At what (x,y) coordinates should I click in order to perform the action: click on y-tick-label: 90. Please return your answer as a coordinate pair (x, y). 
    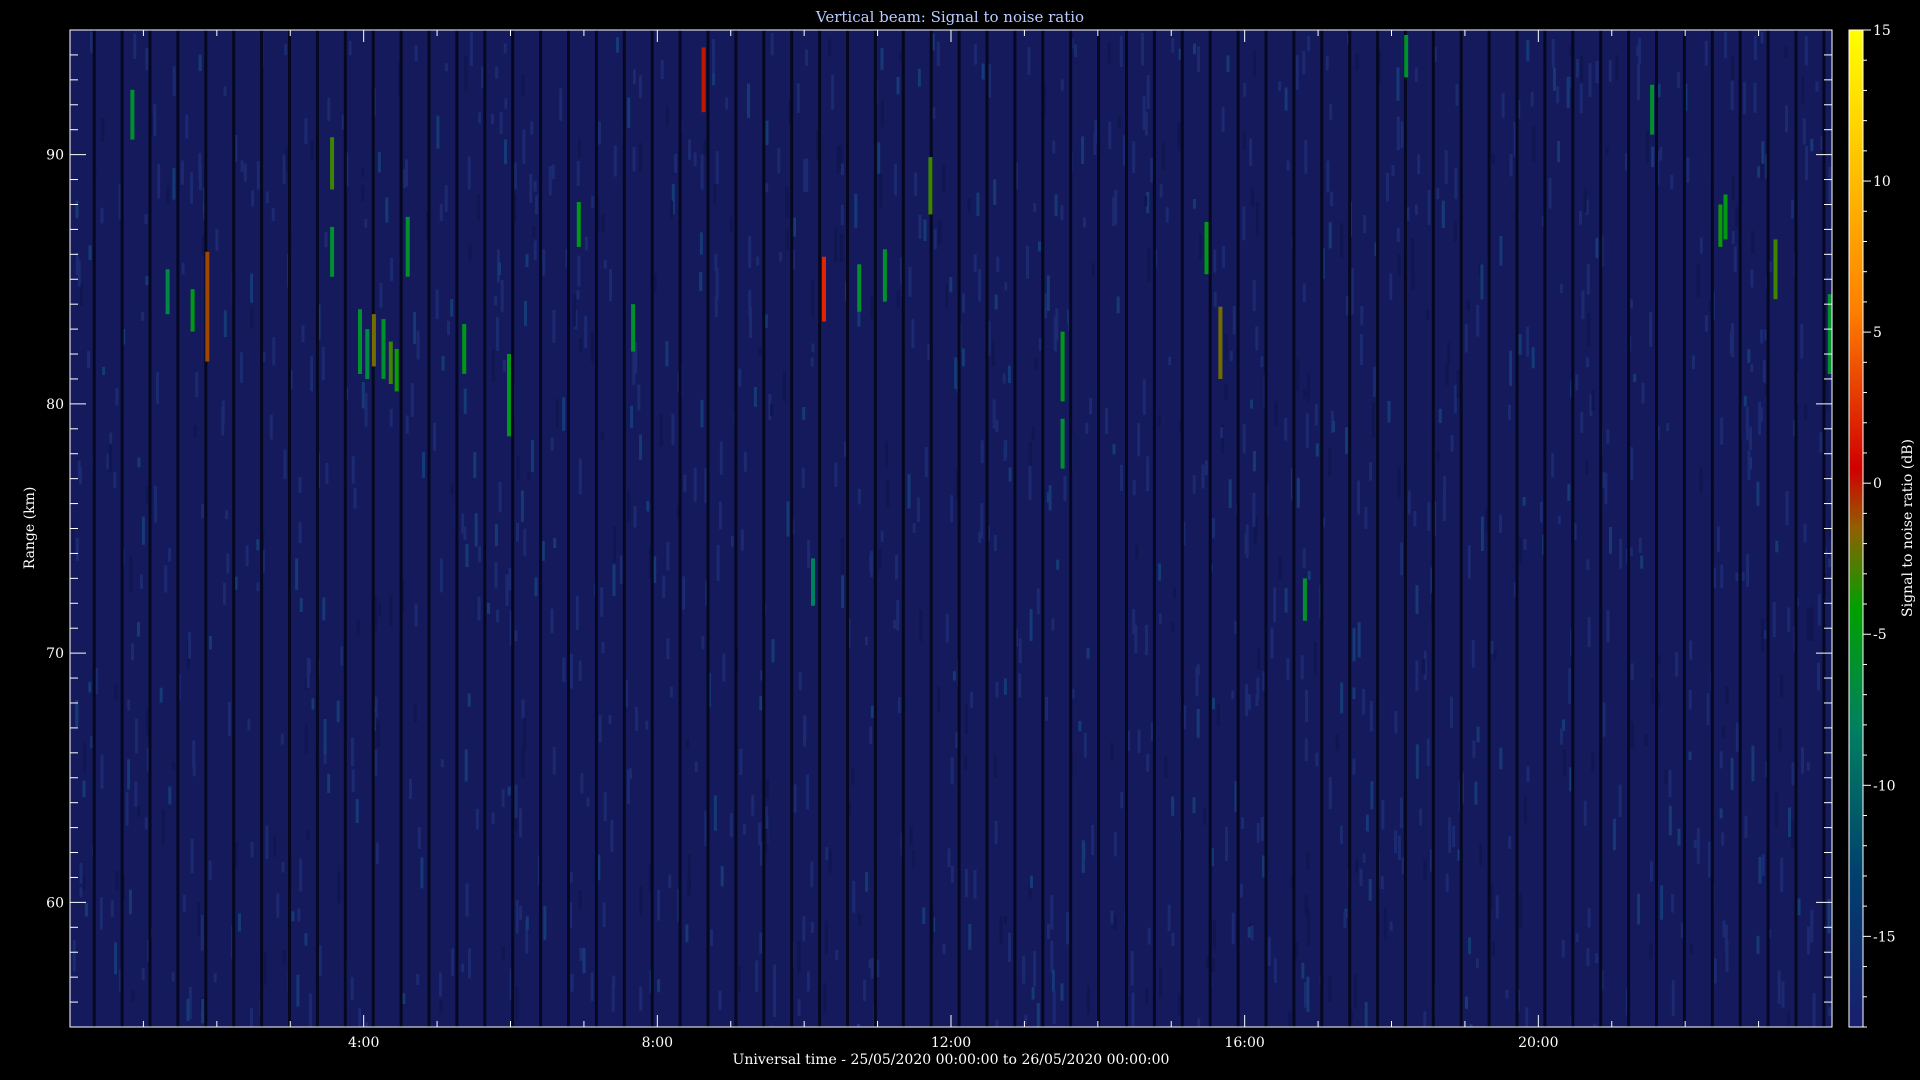
    Looking at the image, I should click on (55, 156).